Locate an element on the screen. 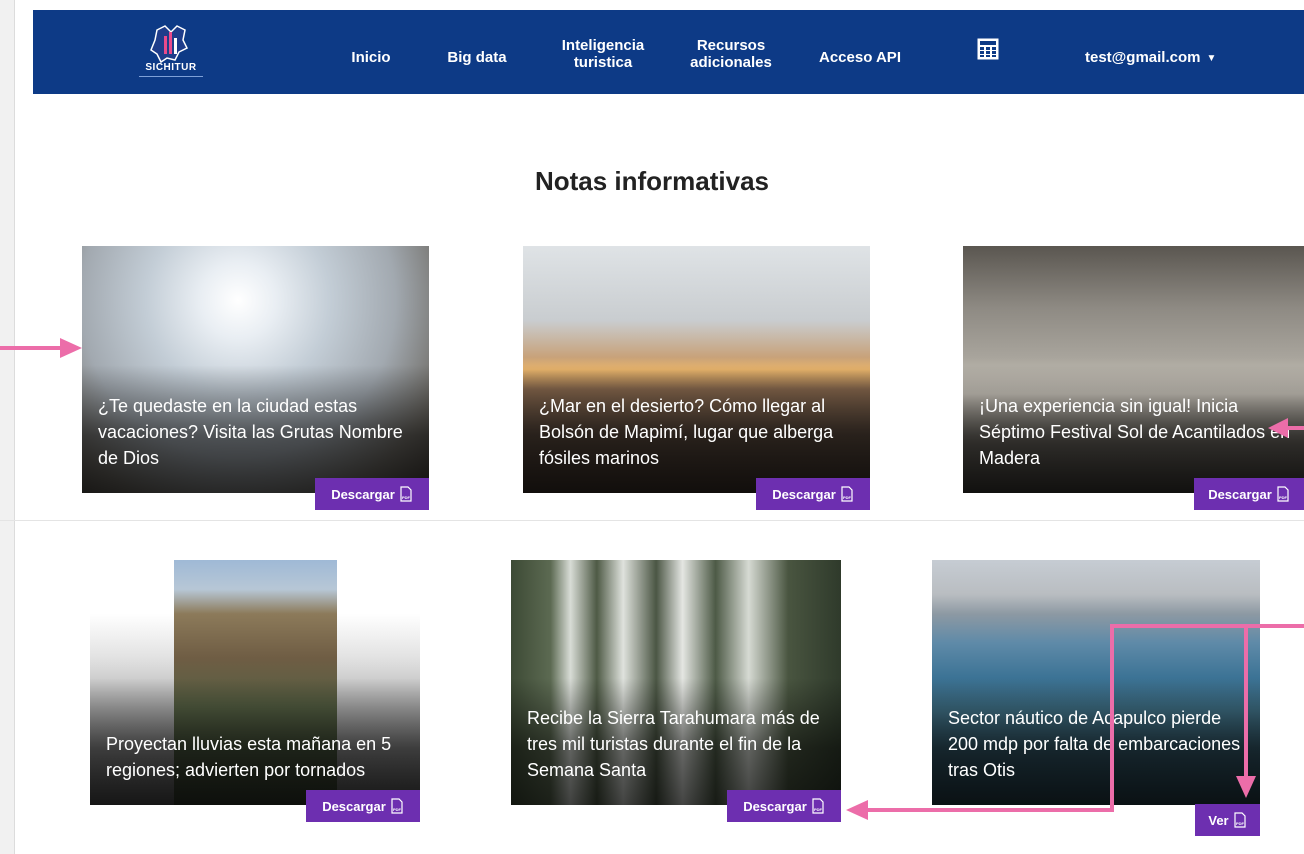 Image resolution: width=1304 pixels, height=854 pixels. view-button: Ver PDF is located at coordinates (1227, 820).